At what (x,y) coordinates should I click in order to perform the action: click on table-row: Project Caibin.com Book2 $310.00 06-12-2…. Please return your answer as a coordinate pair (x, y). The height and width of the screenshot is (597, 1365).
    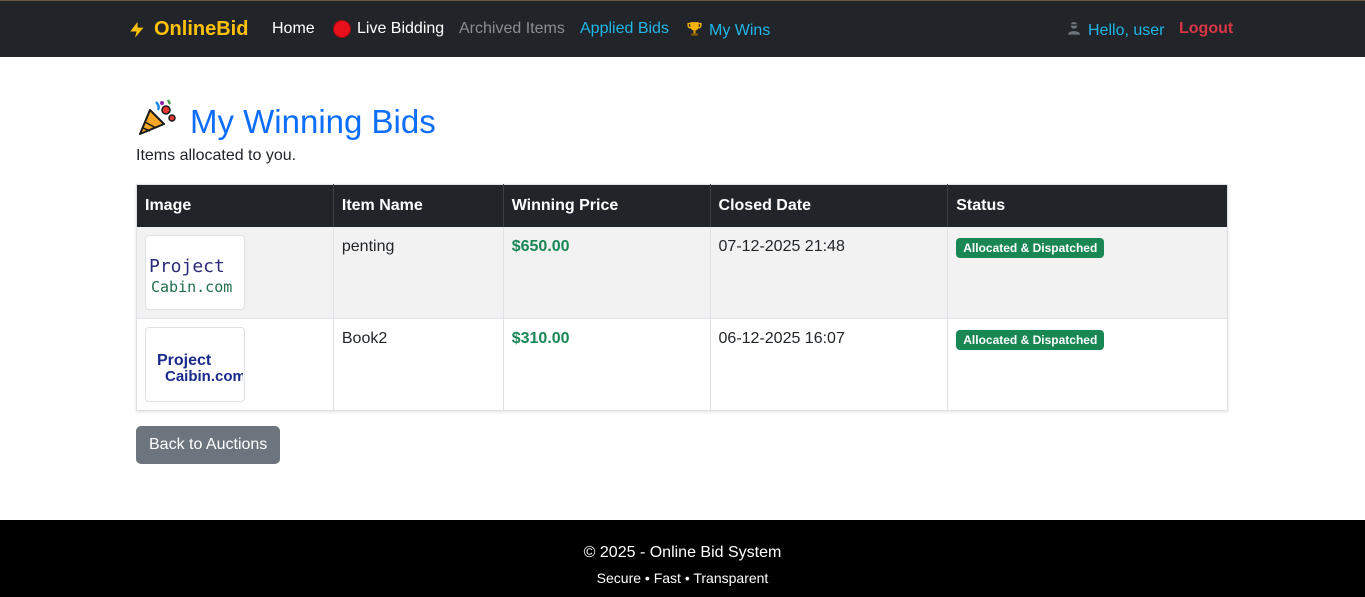
    Looking at the image, I should click on (682, 364).